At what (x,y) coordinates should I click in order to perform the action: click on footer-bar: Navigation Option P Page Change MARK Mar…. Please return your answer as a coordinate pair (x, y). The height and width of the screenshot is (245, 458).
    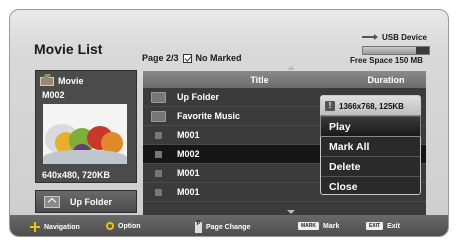
    Looking at the image, I should click on (229, 225).